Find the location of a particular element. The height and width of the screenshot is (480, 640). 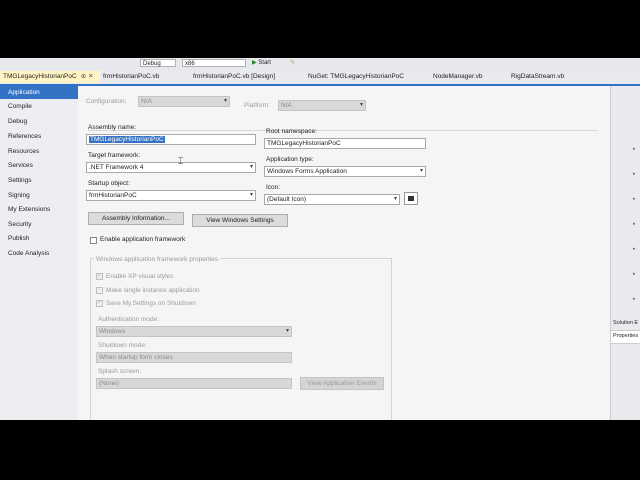

tab-label: TMGLegacyHistorianPoC is located at coordinates (40, 76).